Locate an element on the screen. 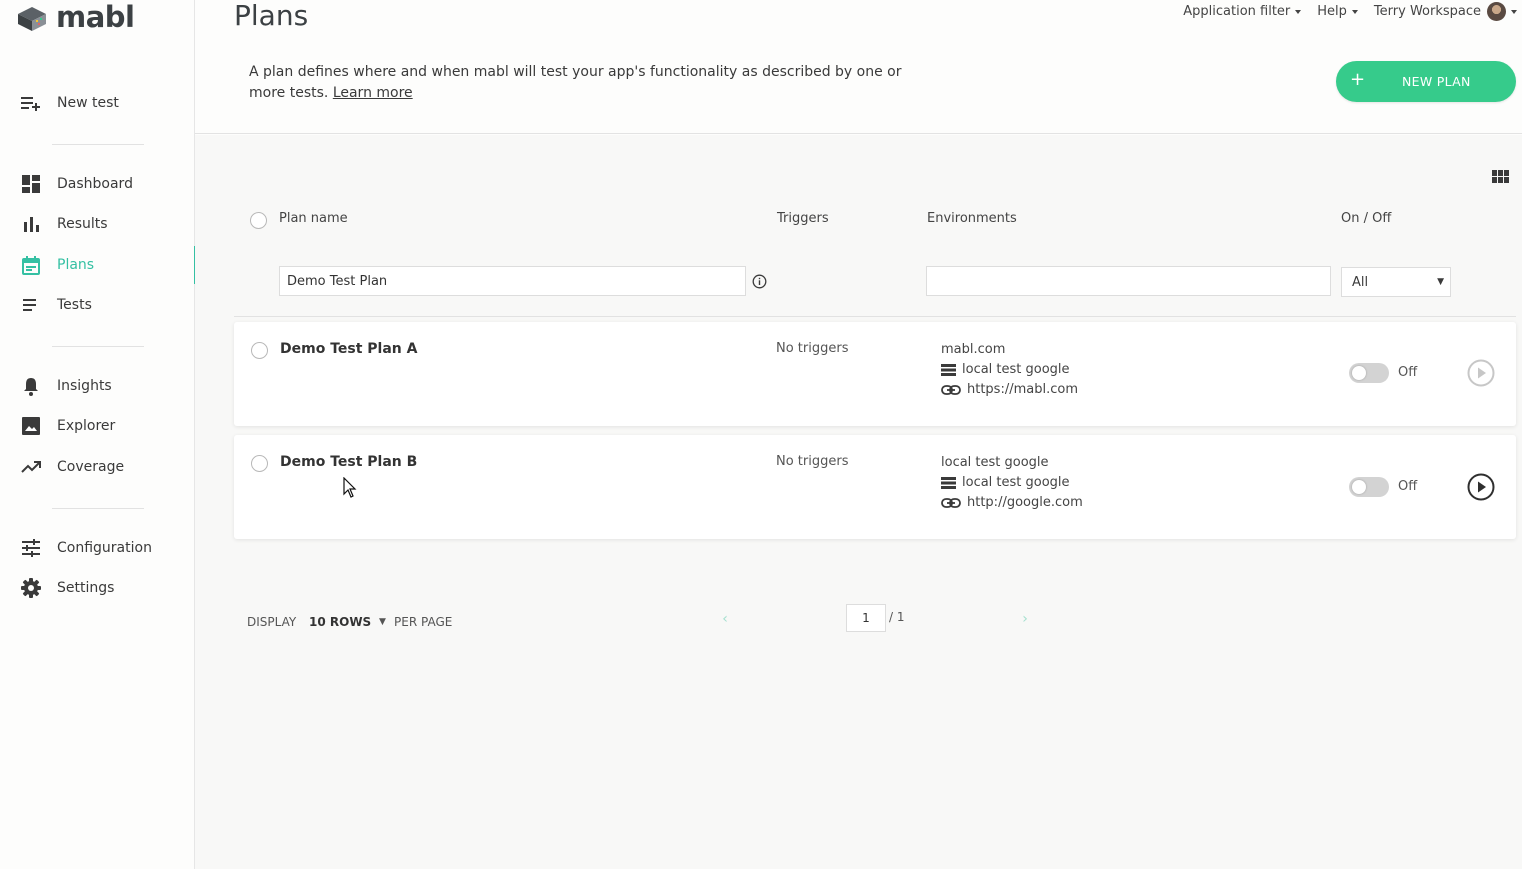 The image size is (1522, 869). plan-name: Demo Test Plan A is located at coordinates (348, 349).